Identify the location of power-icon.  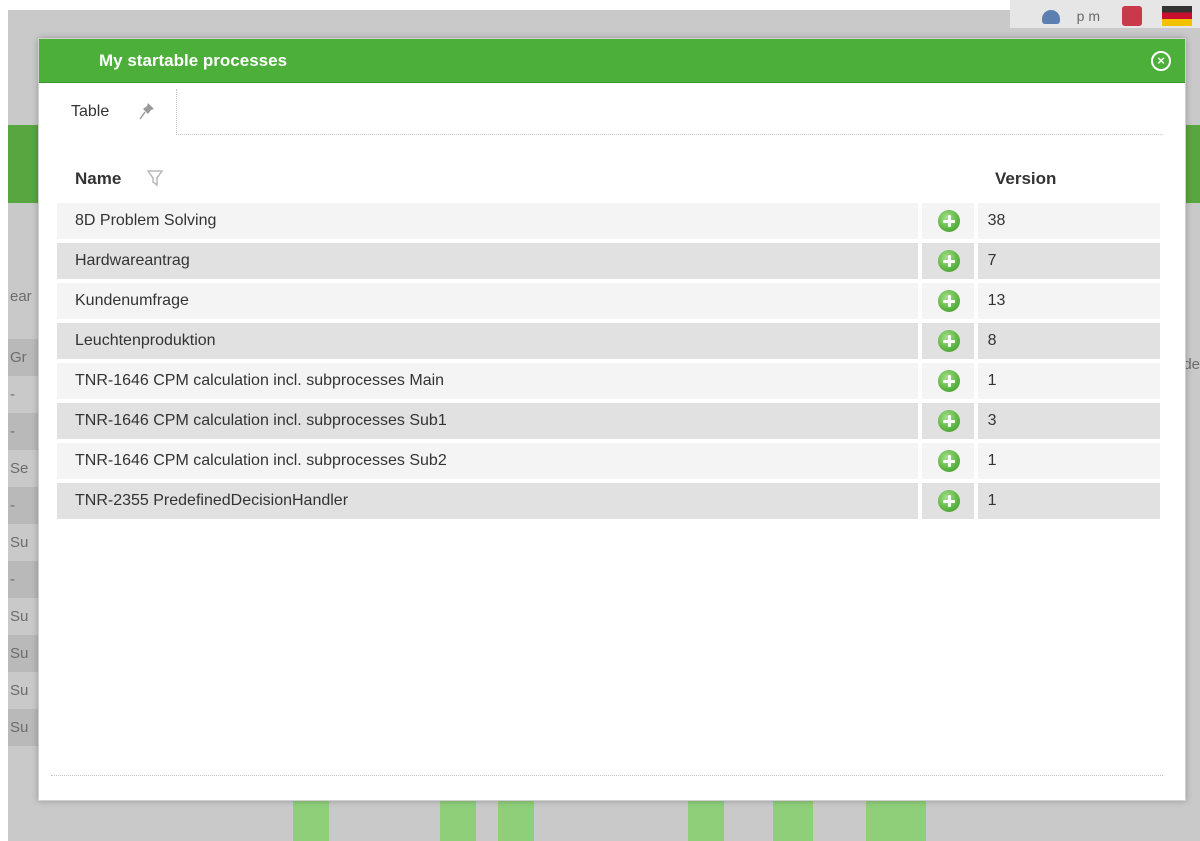
(1132, 16).